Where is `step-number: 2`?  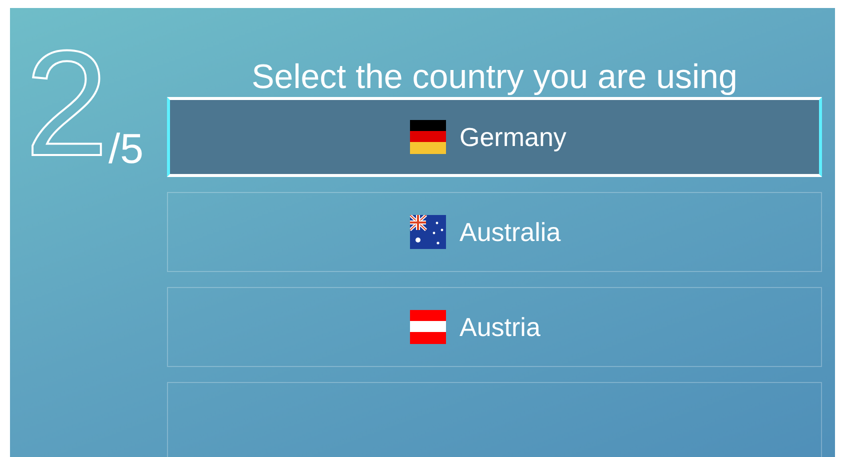
step-number: 2 is located at coordinates (66, 103).